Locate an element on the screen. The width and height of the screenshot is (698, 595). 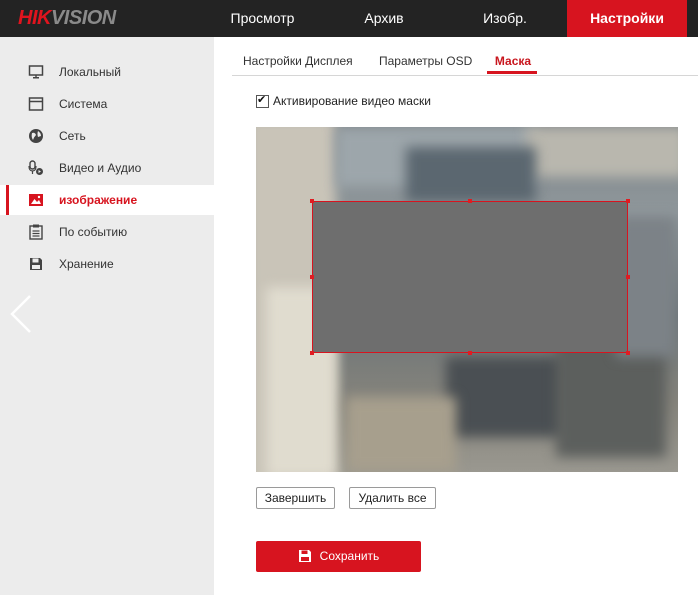
privacy-mask-area is located at coordinates (470, 277).